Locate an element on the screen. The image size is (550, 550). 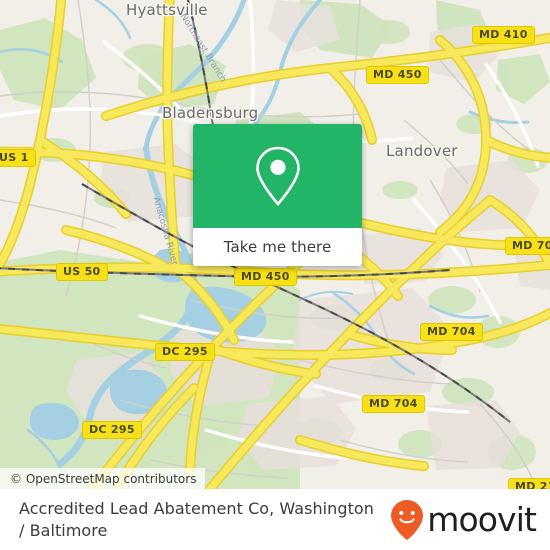
map-road-shield: MD 410 is located at coordinates (503, 35).